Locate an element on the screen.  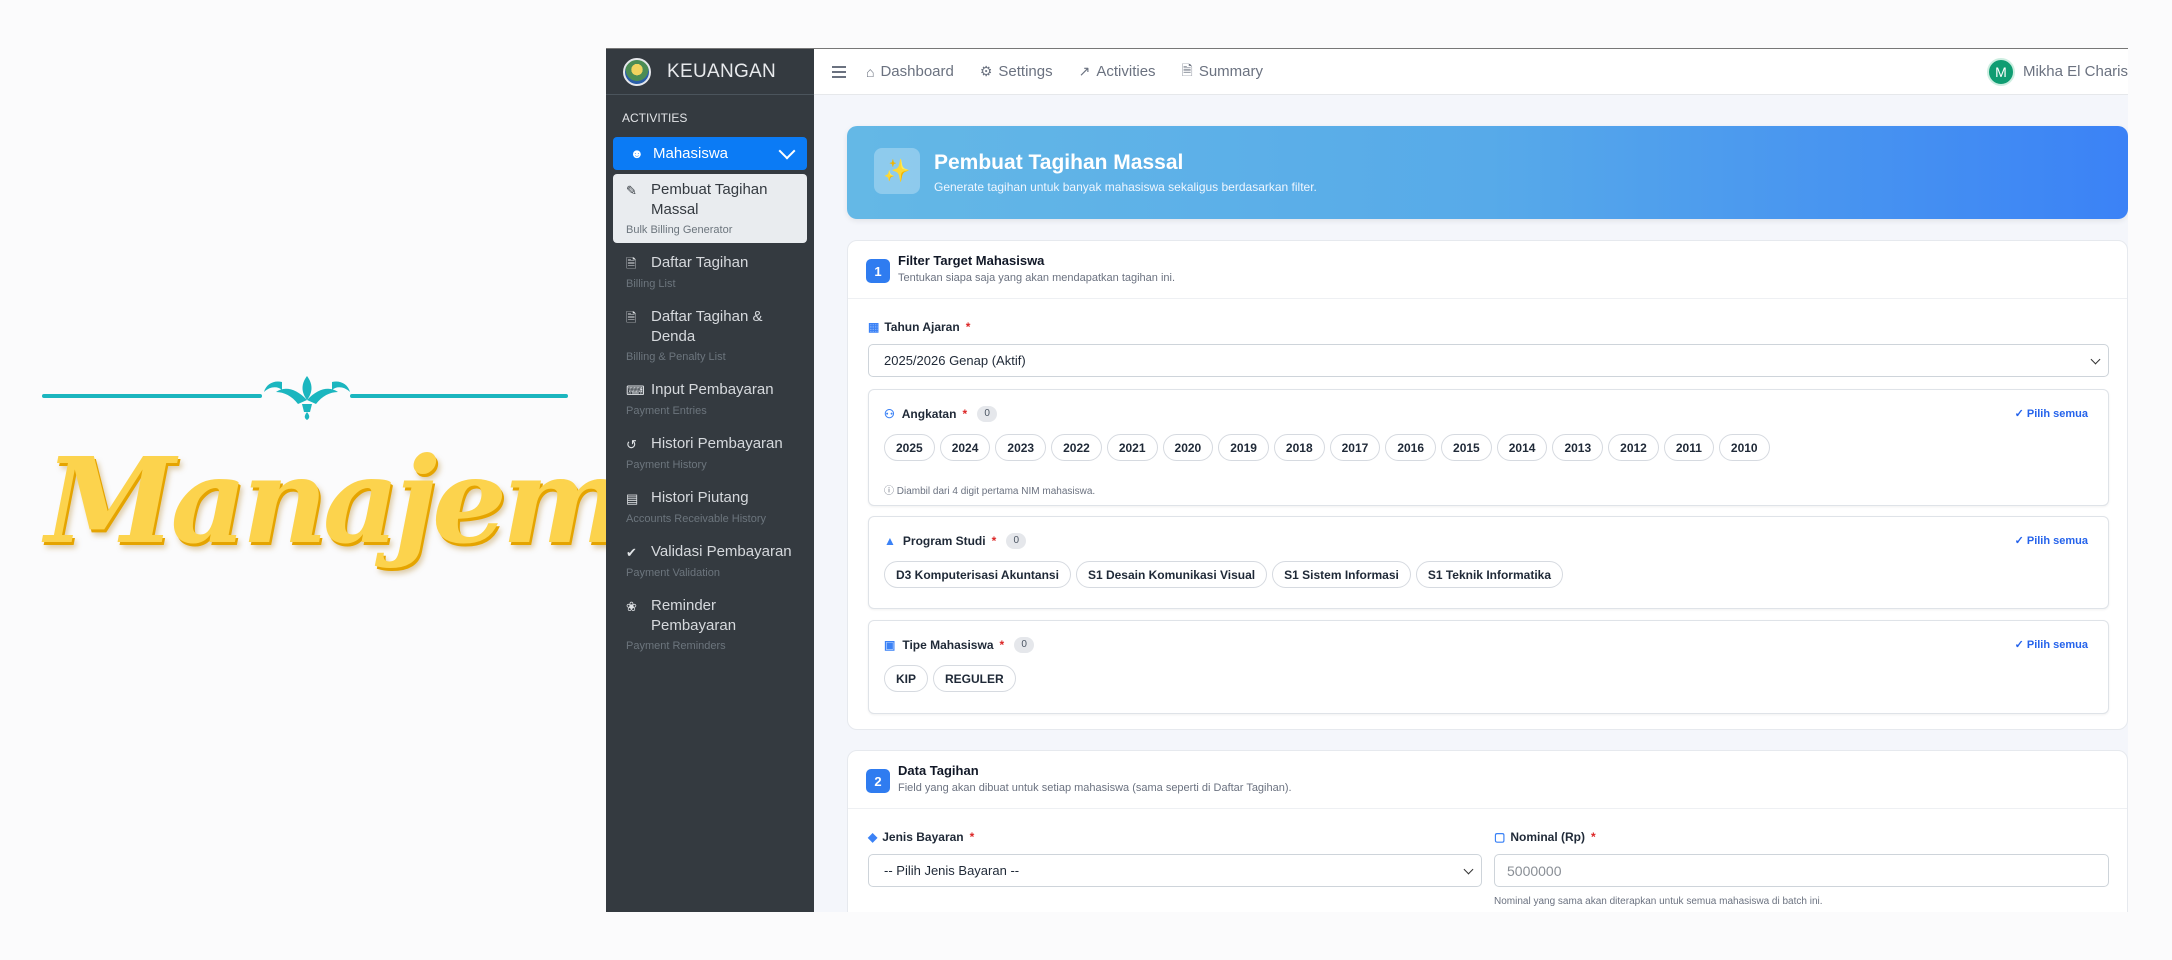
nav-label: Settings is located at coordinates (1025, 71).